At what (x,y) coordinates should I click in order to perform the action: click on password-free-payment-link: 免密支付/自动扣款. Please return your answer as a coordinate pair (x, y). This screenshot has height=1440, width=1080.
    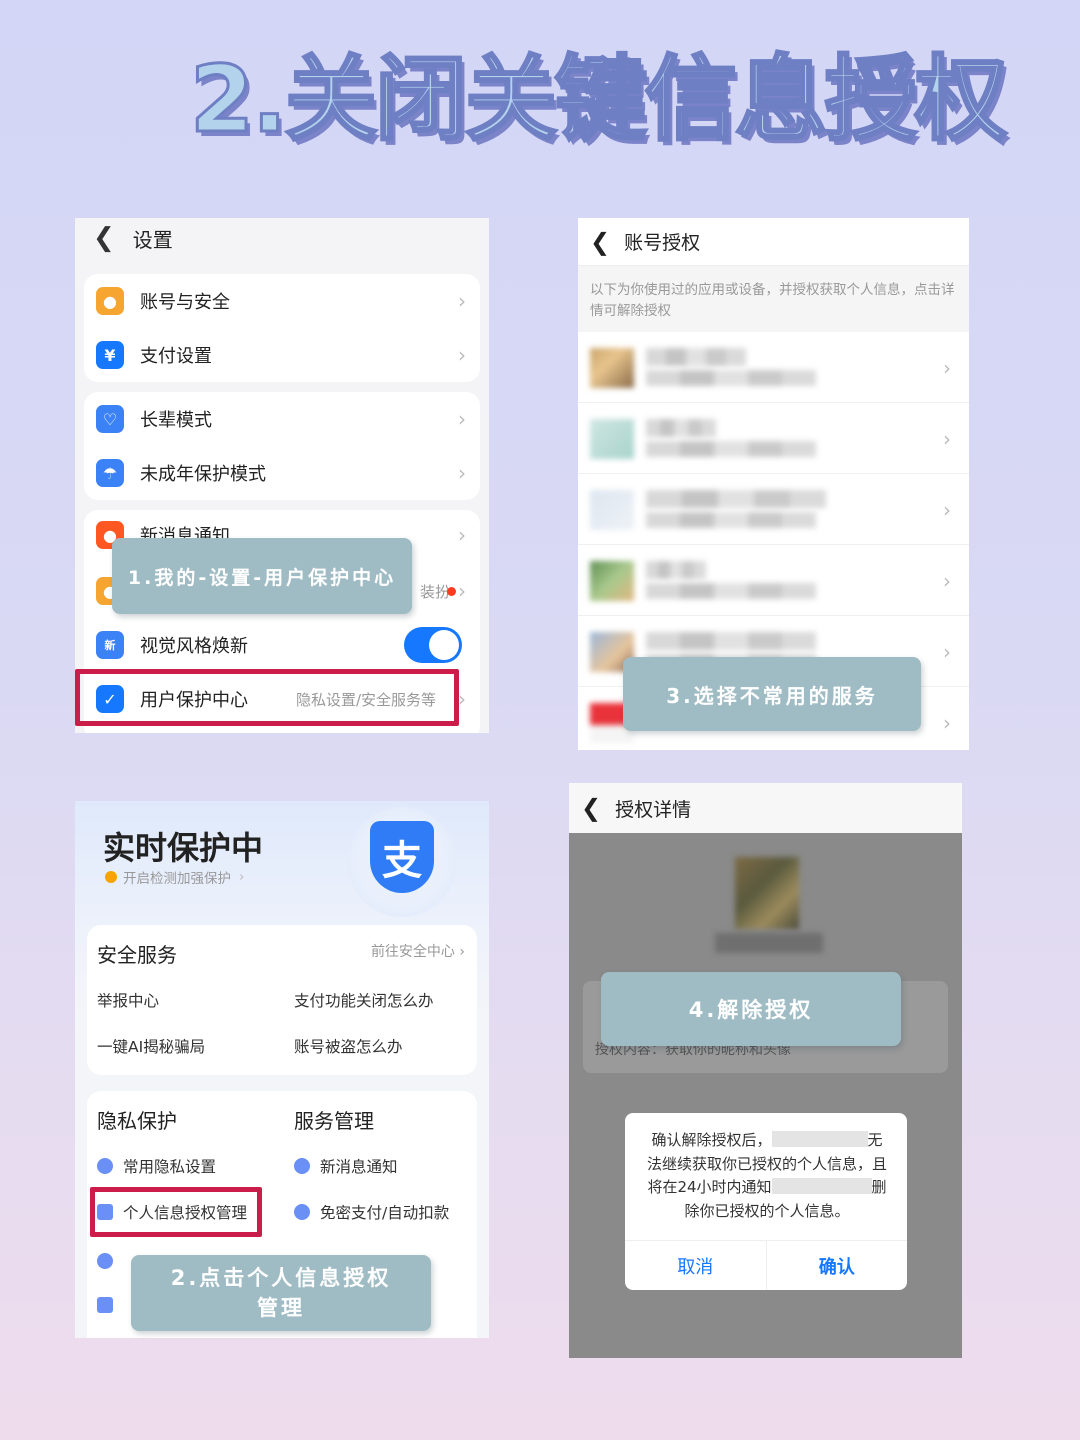
    Looking at the image, I should click on (371, 1212).